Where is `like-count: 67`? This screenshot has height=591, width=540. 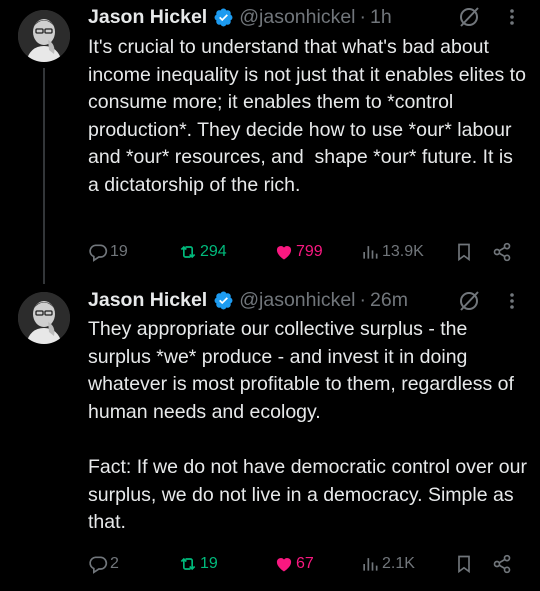
like-count: 67 is located at coordinates (305, 563).